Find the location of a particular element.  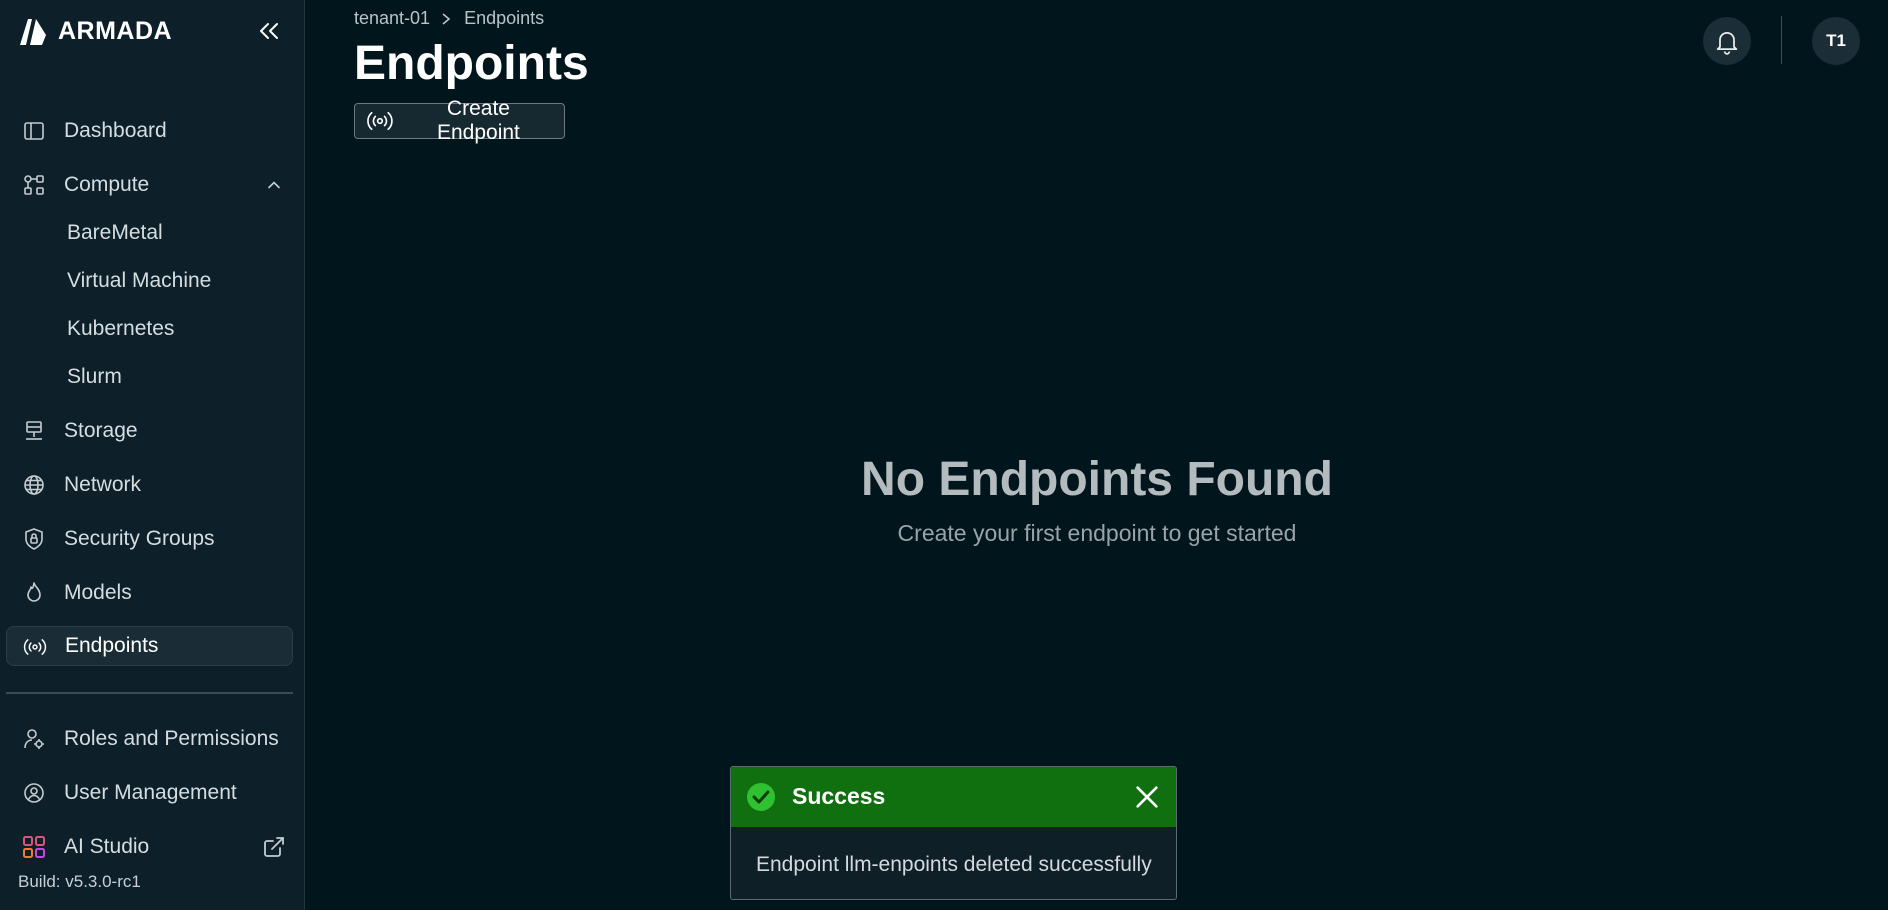

sidebar-divider is located at coordinates (149, 693).